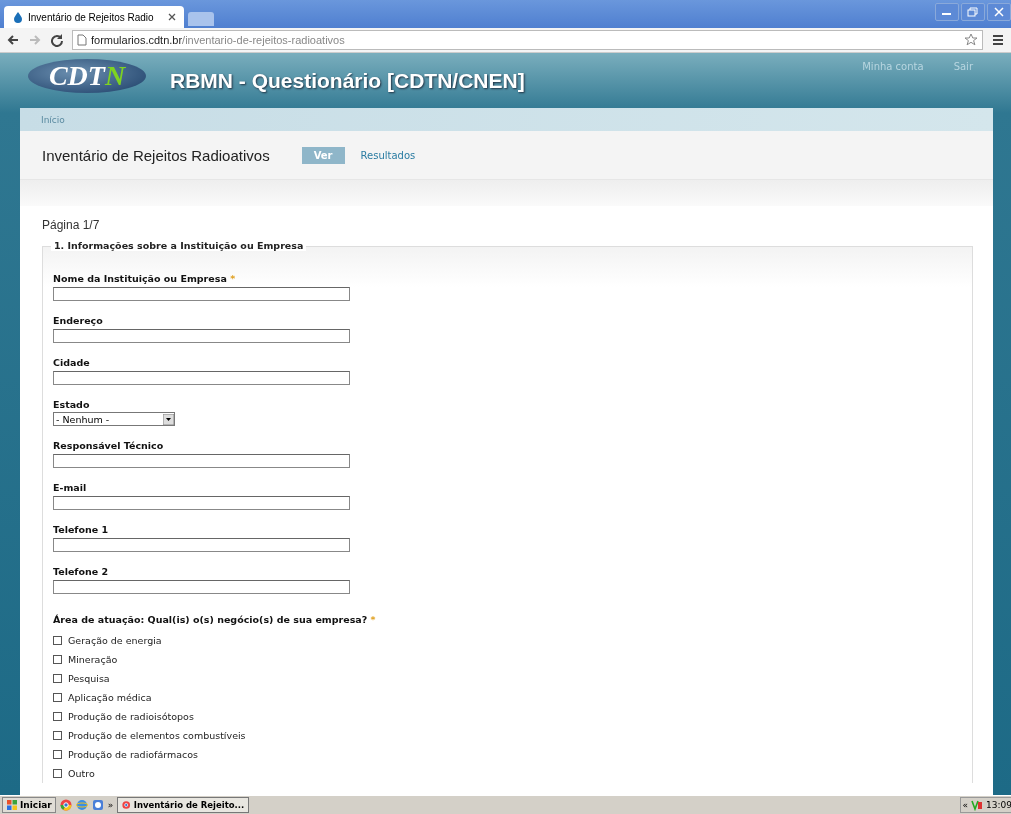  I want to click on field-label: E-mail, so click(70, 488).